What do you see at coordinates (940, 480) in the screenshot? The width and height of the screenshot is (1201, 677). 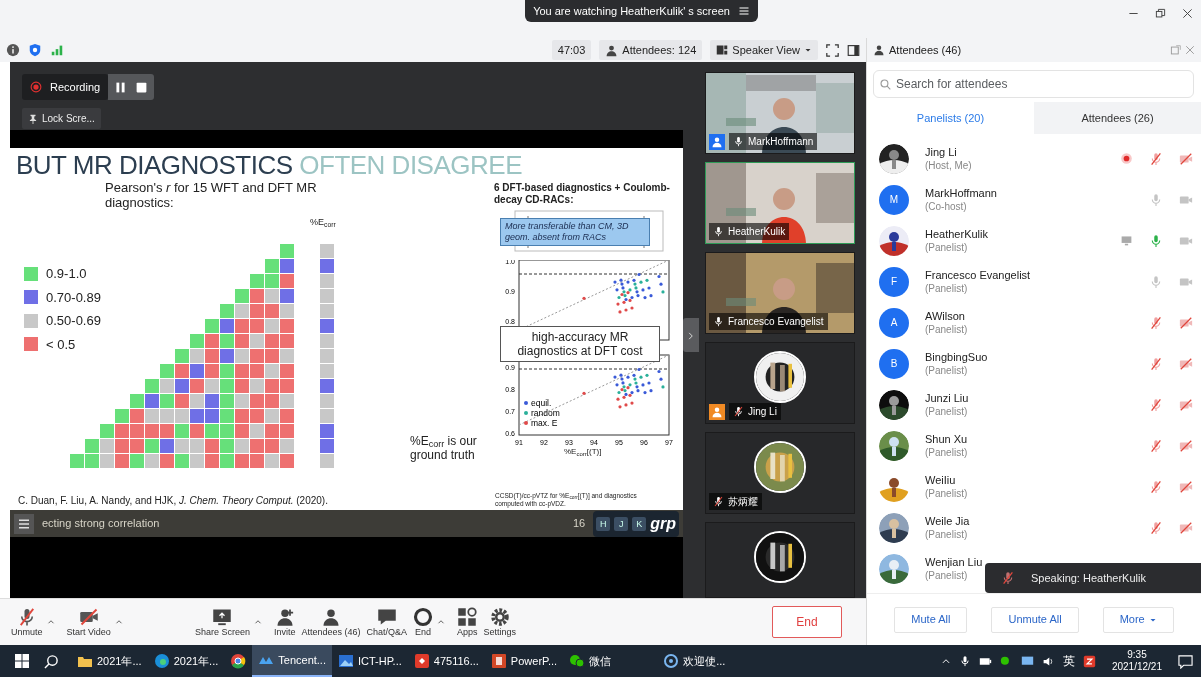 I see `participant-name: WeiIiu` at bounding box center [940, 480].